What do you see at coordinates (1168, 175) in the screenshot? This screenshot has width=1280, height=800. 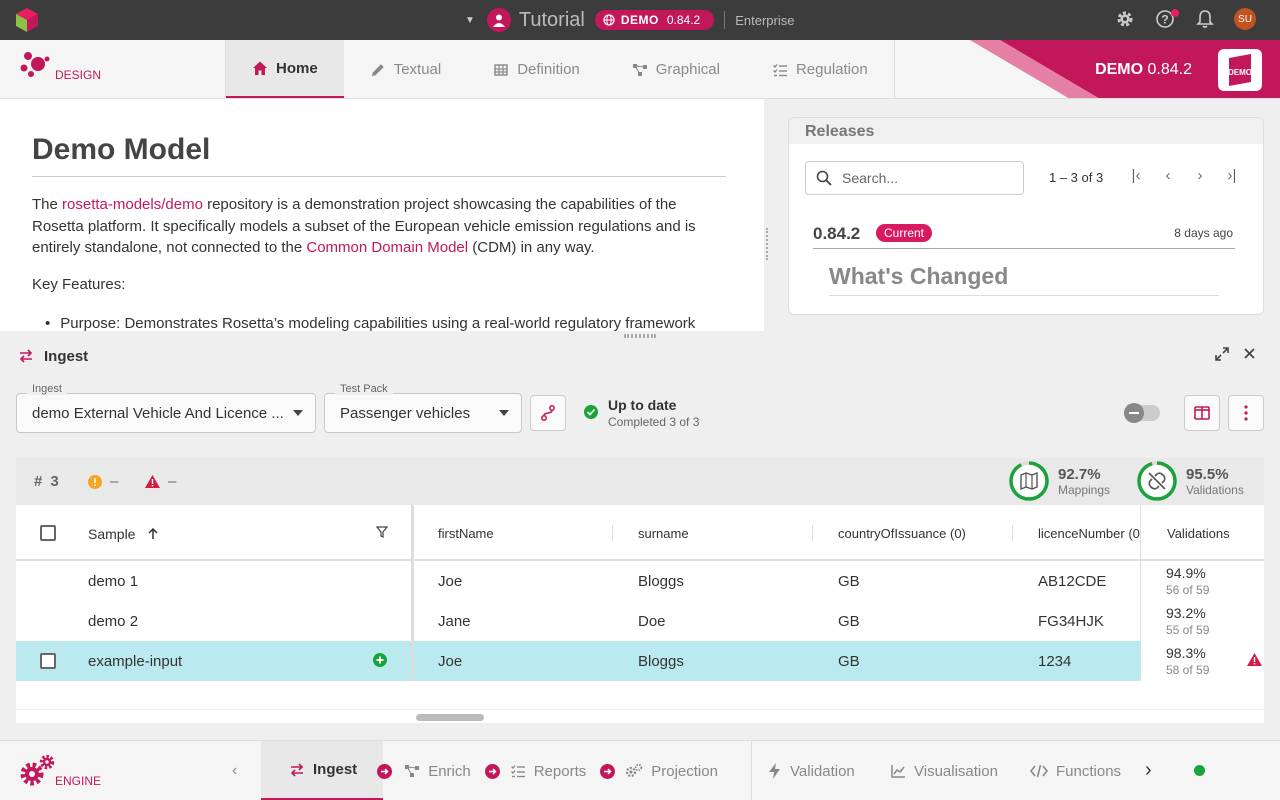 I see `prev-page-icon: ‹` at bounding box center [1168, 175].